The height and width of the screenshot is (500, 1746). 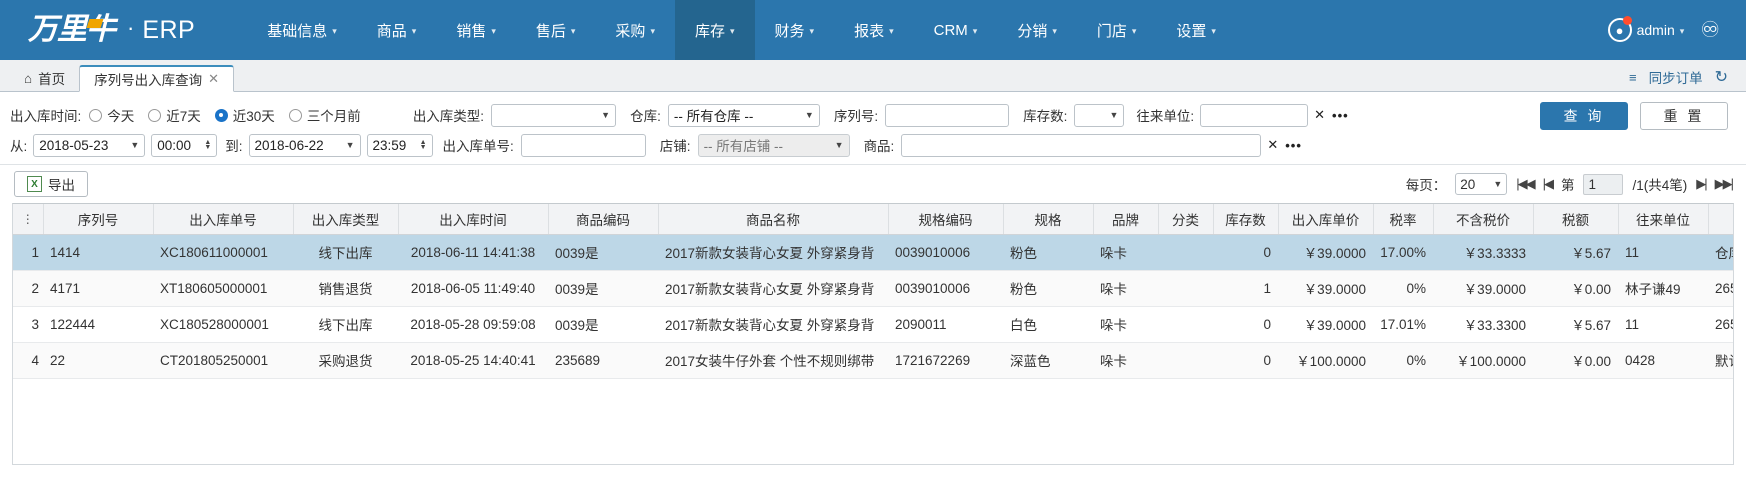 What do you see at coordinates (1710, 30) in the screenshot?
I see `headset-icon: ♾` at bounding box center [1710, 30].